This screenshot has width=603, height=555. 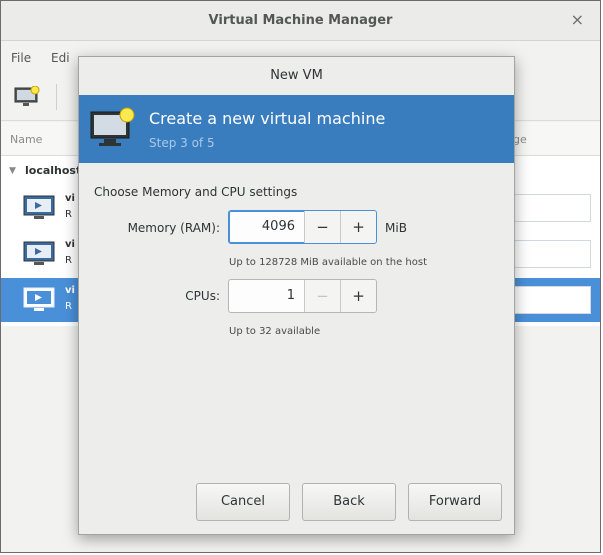 I want to click on column-usage: ge, so click(x=520, y=139).